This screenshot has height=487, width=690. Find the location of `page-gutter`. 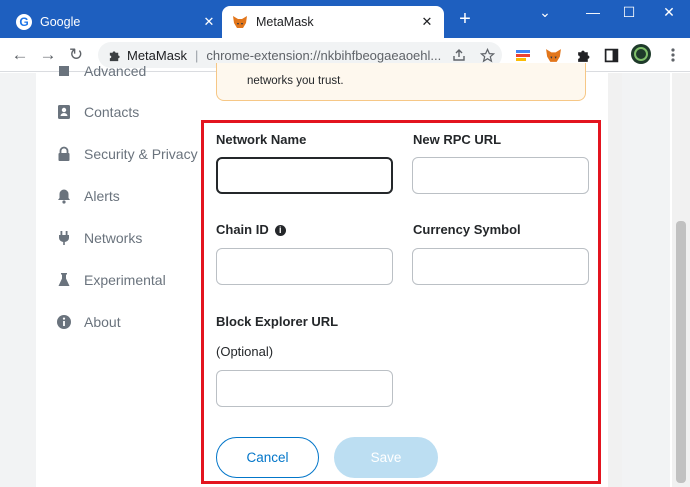

page-gutter is located at coordinates (18, 280).